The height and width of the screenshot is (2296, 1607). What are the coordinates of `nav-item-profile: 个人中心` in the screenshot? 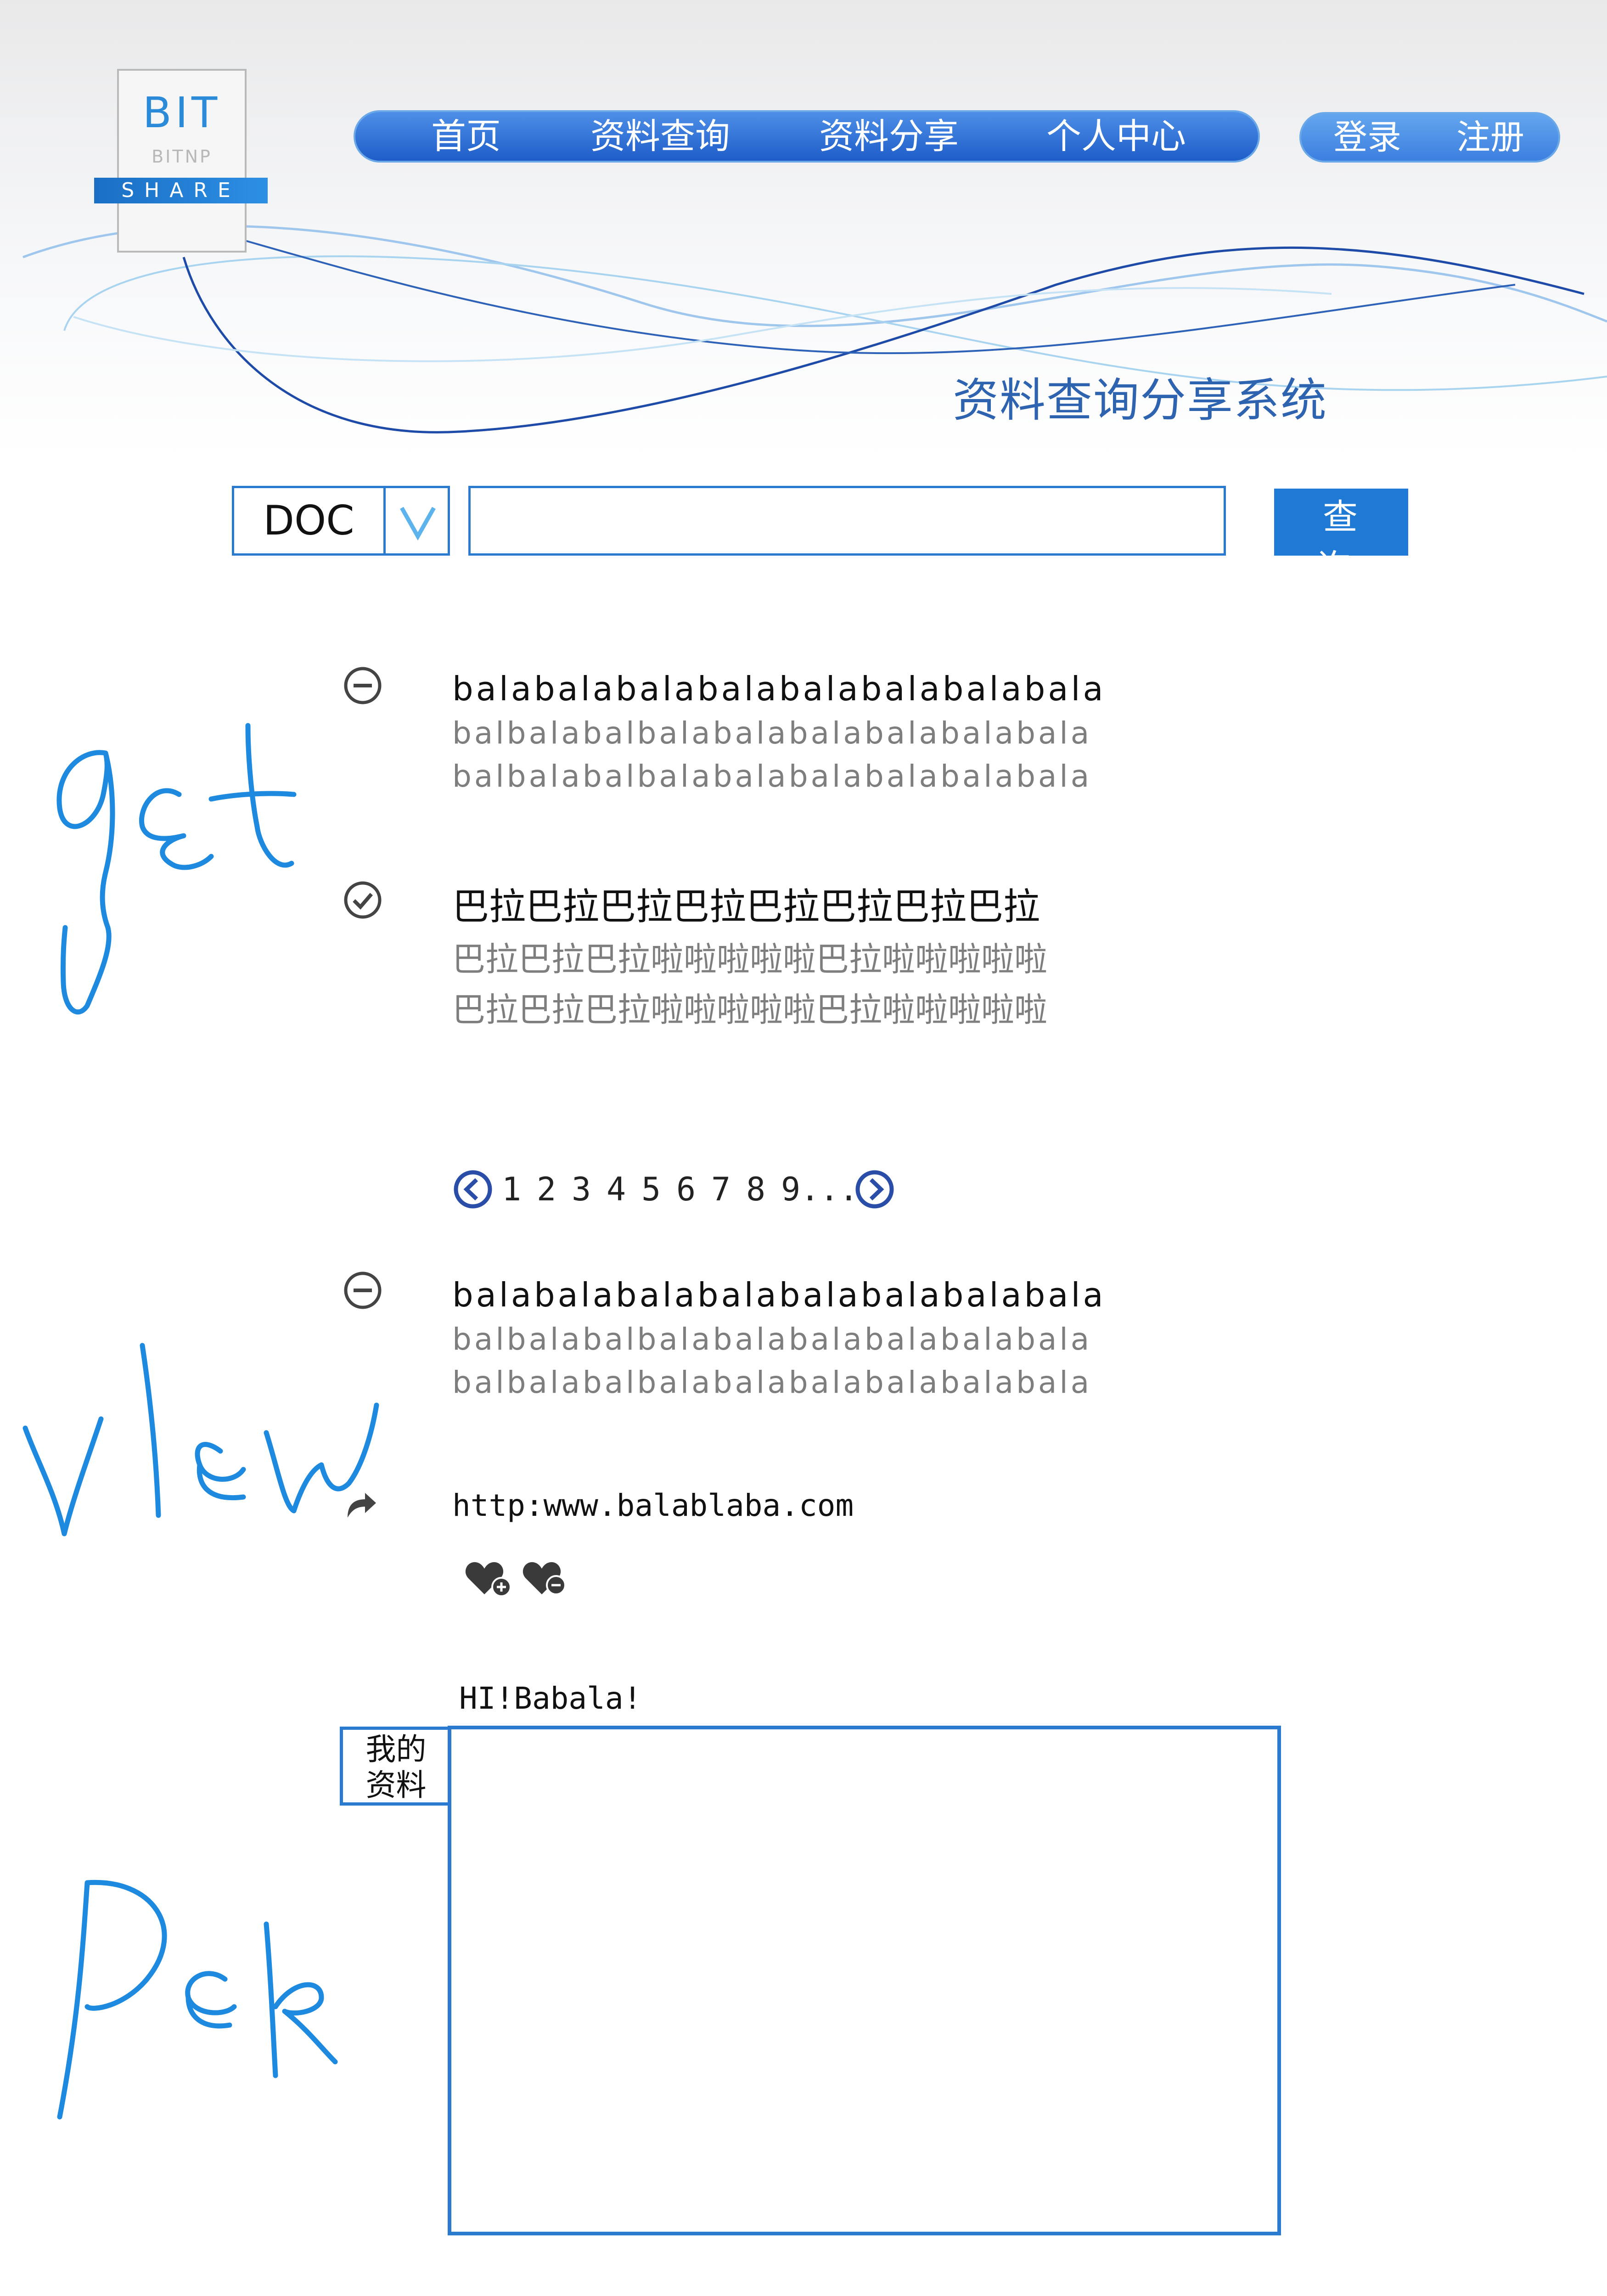 It's located at (1116, 136).